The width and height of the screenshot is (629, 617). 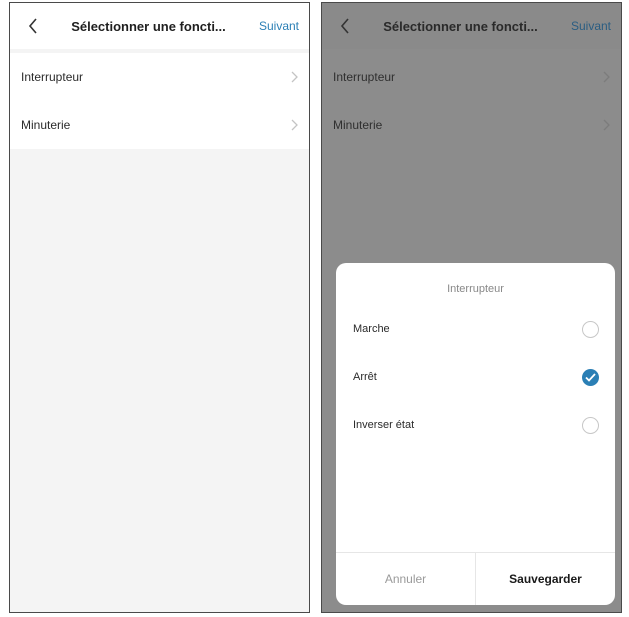 I want to click on save-button: Sauvegarder, so click(x=545, y=579).